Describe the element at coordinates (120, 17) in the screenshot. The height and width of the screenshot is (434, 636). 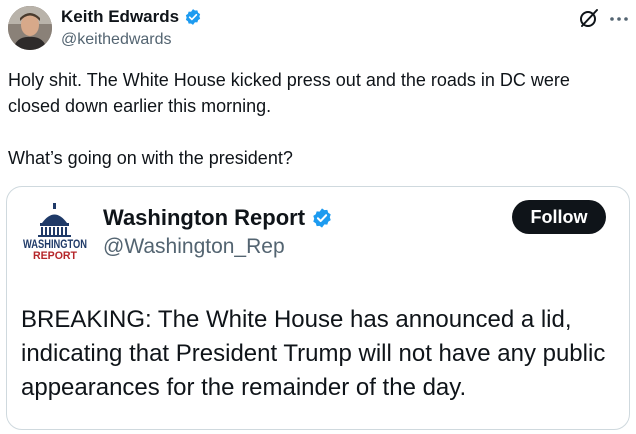
I see `author-name: Keith Edwards` at that location.